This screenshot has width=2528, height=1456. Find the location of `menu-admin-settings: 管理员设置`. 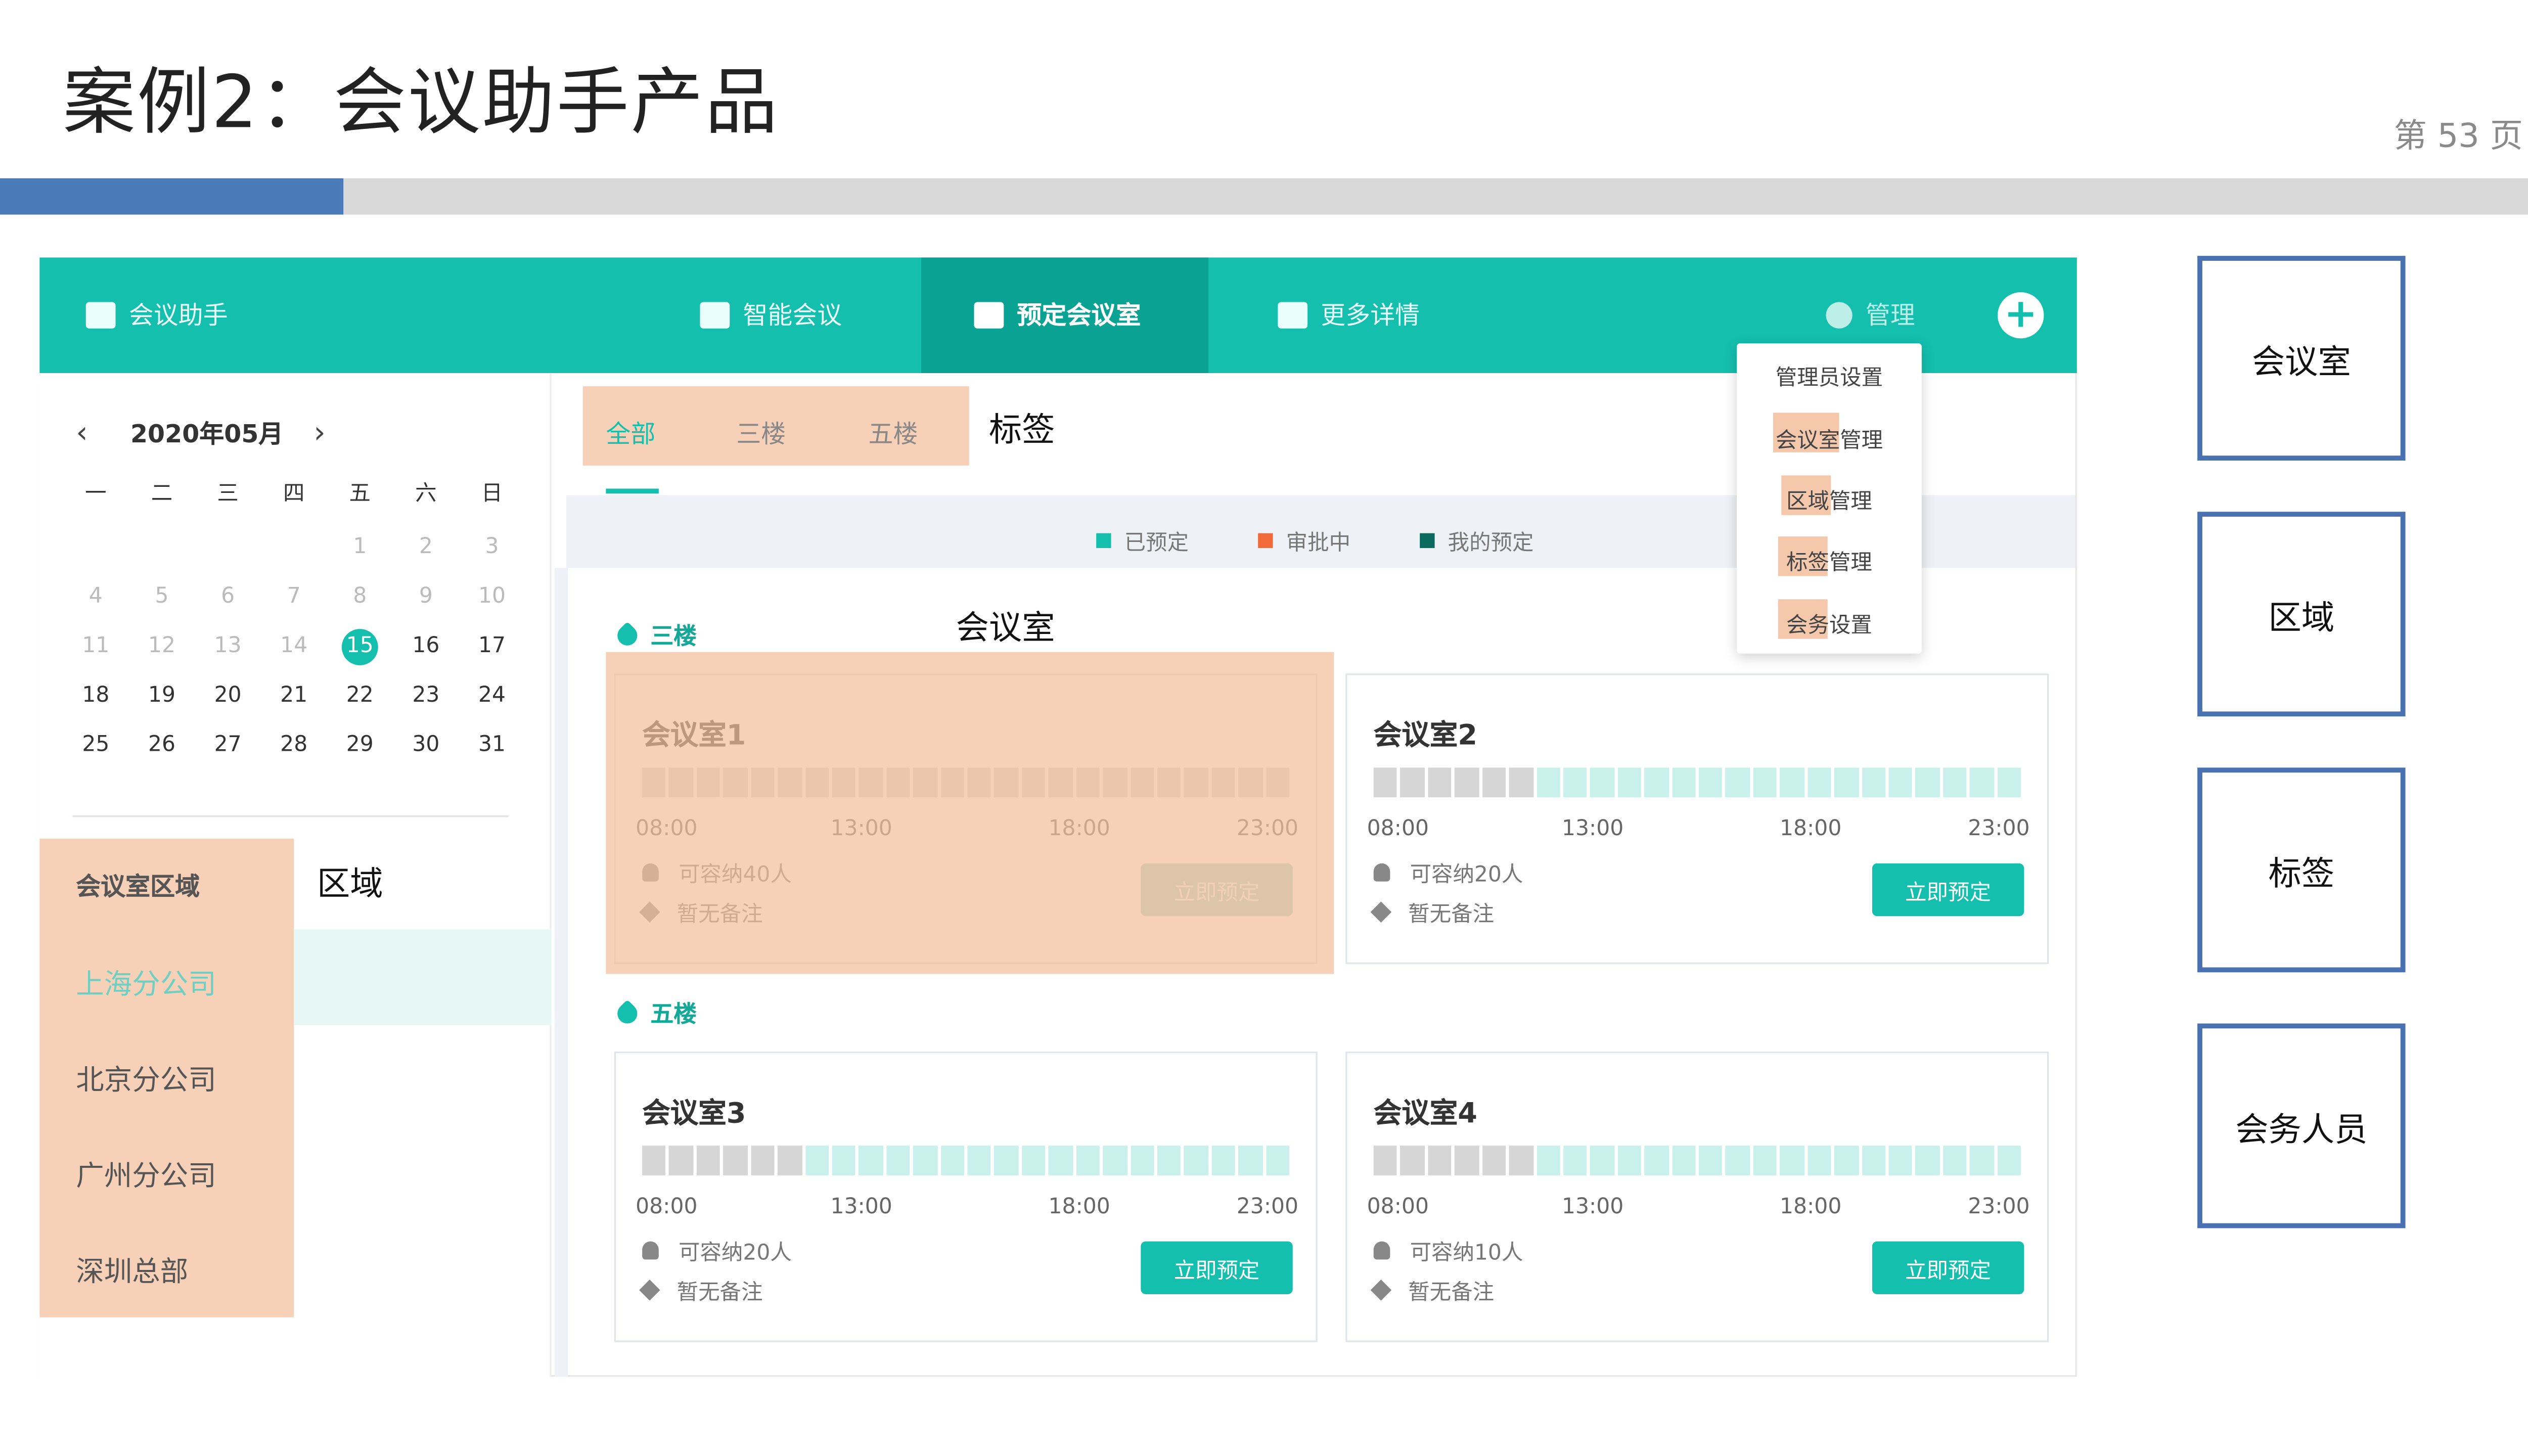

menu-admin-settings: 管理员设置 is located at coordinates (1830, 375).